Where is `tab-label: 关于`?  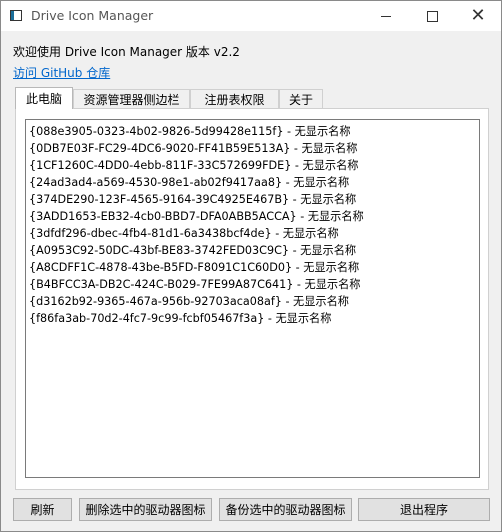 tab-label: 关于 is located at coordinates (300, 99).